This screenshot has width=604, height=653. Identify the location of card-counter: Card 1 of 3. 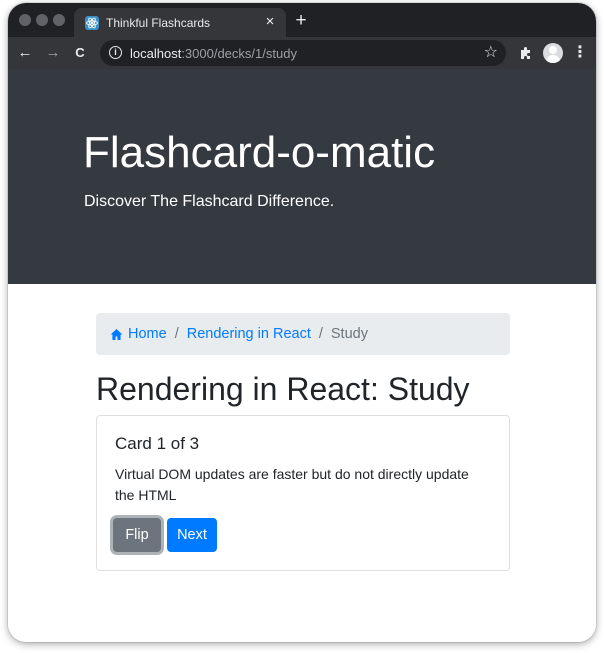
(157, 443).